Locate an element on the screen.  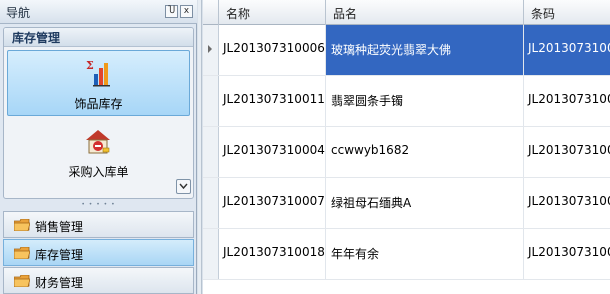
tile-label: 饰品库存 is located at coordinates (98, 104).